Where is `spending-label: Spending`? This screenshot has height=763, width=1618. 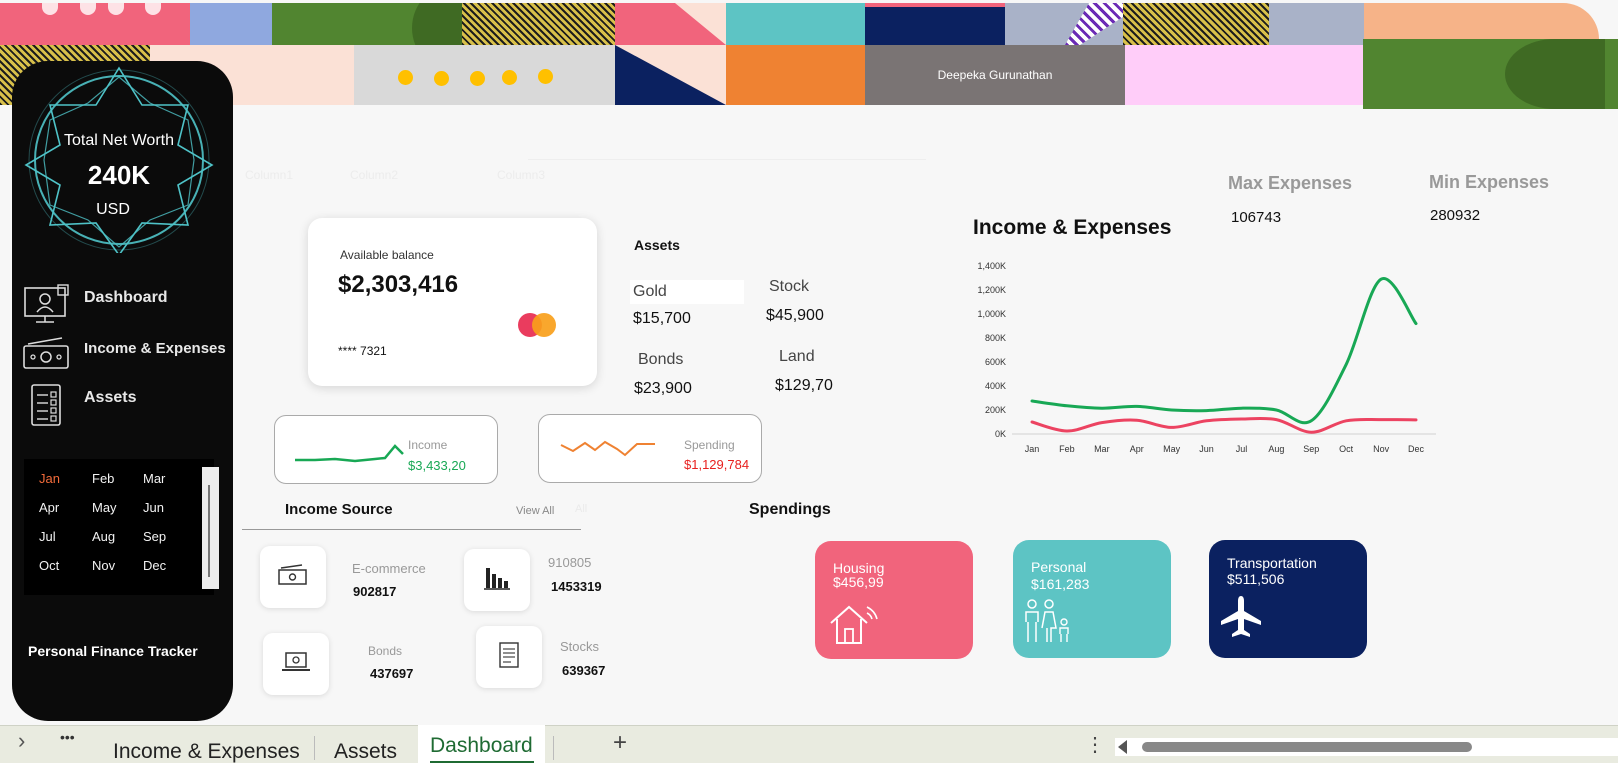 spending-label: Spending is located at coordinates (709, 445).